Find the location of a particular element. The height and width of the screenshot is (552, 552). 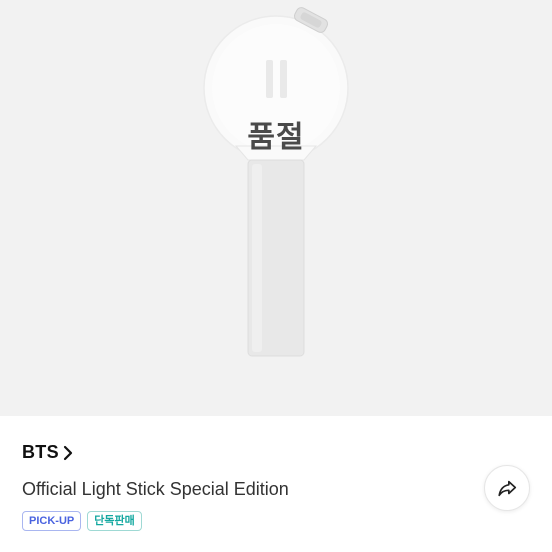

product-title: Official Light Stick Special Edition is located at coordinates (155, 489).